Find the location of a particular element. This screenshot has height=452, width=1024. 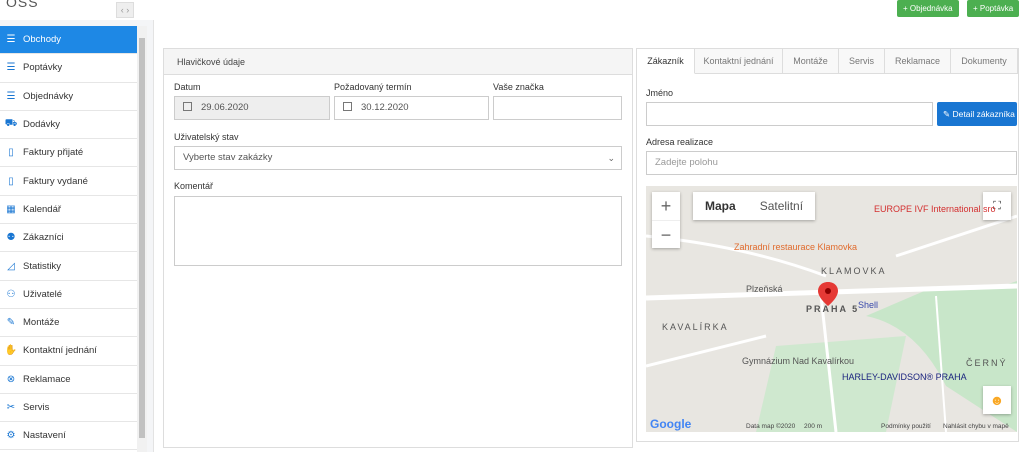

calendar-icon: ▦ is located at coordinates (11, 209).